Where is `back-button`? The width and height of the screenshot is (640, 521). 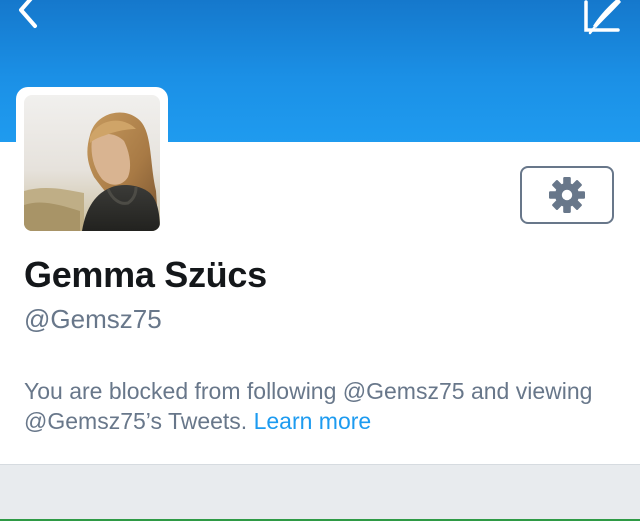
back-button is located at coordinates (28, 17).